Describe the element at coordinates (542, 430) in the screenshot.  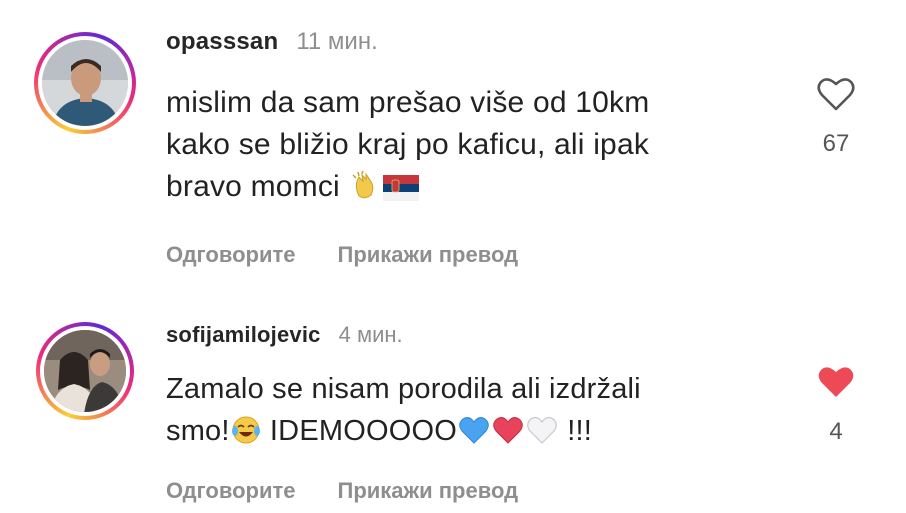
I see `white-heart-icon` at that location.